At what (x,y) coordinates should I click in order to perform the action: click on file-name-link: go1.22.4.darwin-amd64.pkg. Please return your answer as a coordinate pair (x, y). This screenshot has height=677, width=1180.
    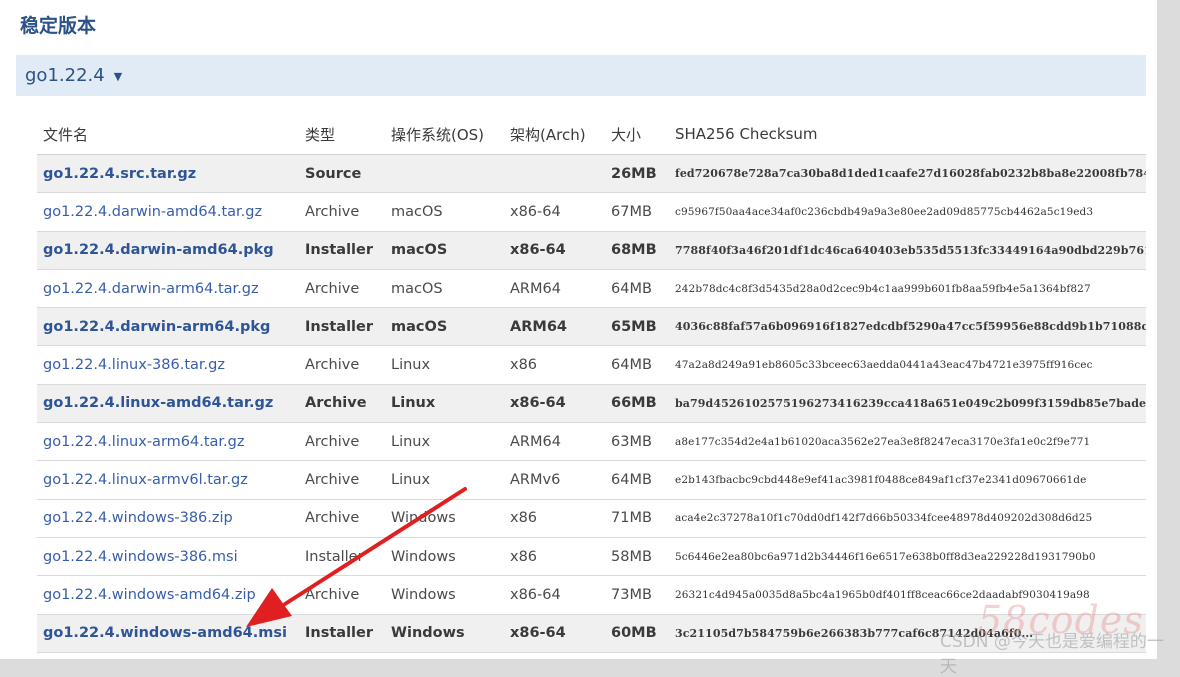
    Looking at the image, I should click on (158, 250).